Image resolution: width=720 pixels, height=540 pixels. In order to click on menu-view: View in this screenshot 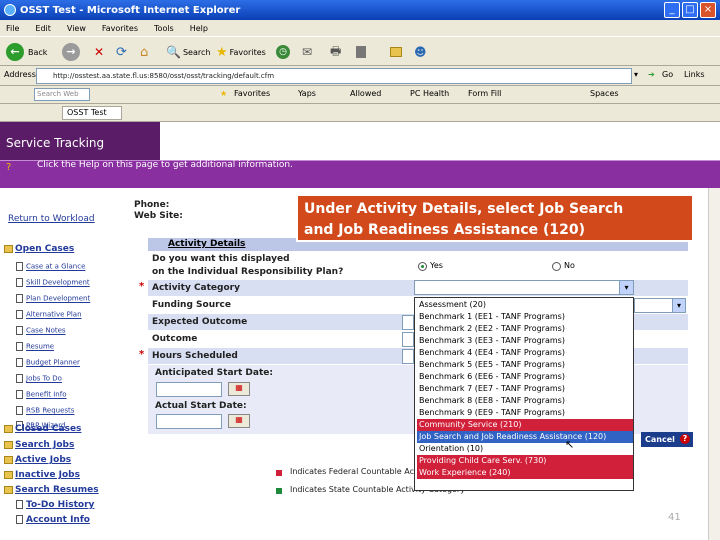, I will do `click(76, 28)`.